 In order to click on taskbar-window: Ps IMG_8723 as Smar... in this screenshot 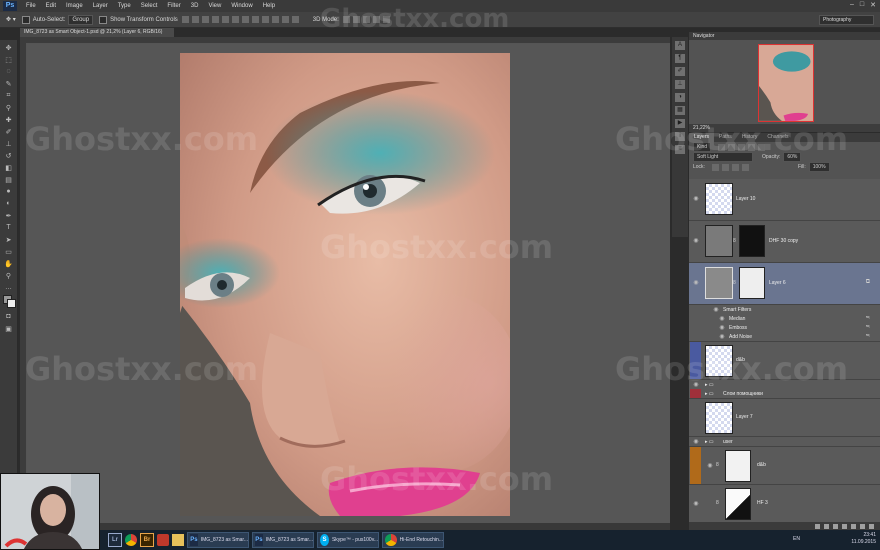, I will do `click(218, 540)`.